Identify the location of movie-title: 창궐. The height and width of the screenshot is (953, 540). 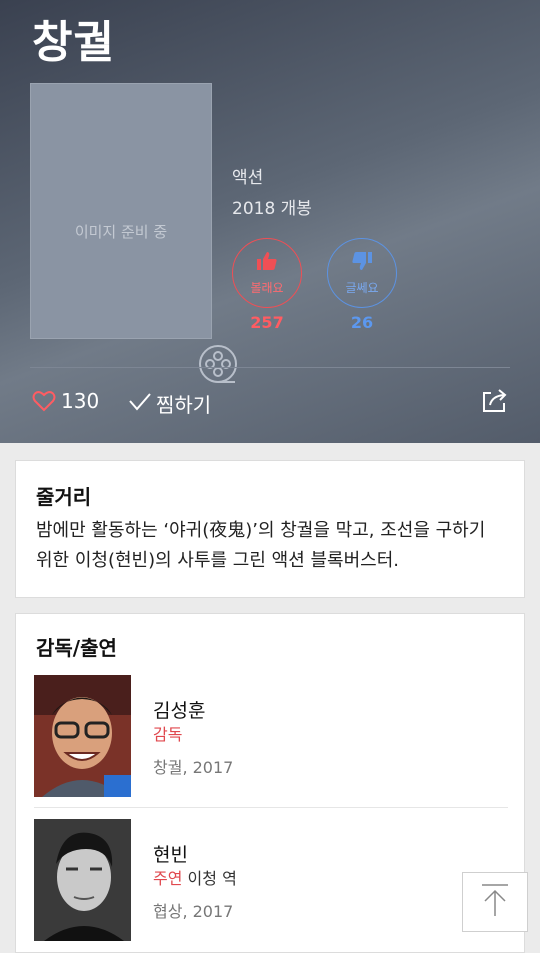
(73, 42).